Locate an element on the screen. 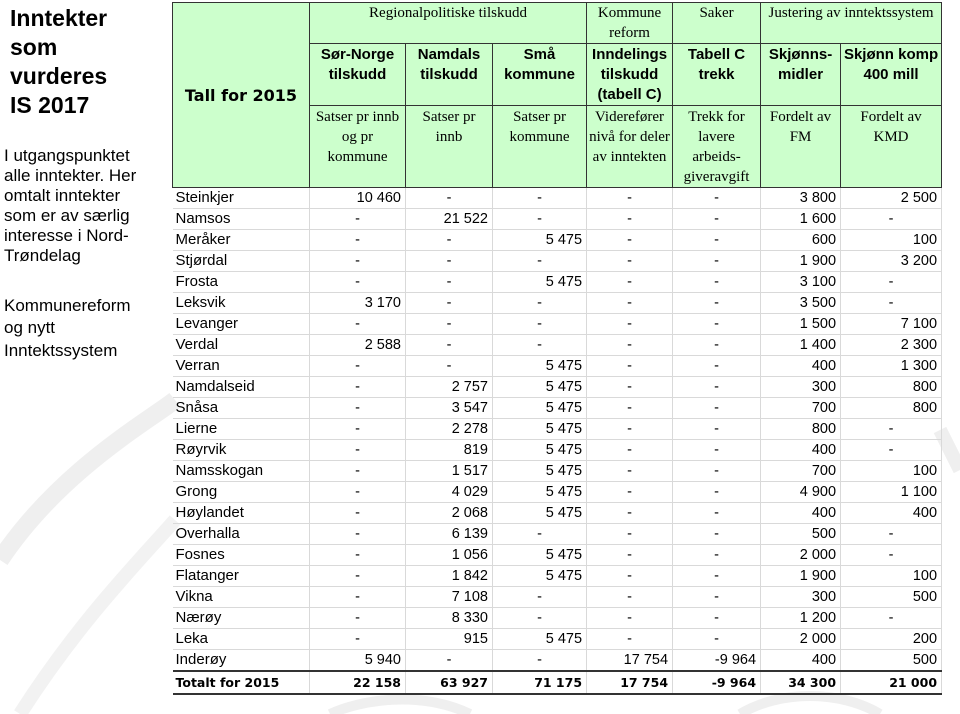  table-row: Frosta - -5 475- -3 100- is located at coordinates (557, 282).